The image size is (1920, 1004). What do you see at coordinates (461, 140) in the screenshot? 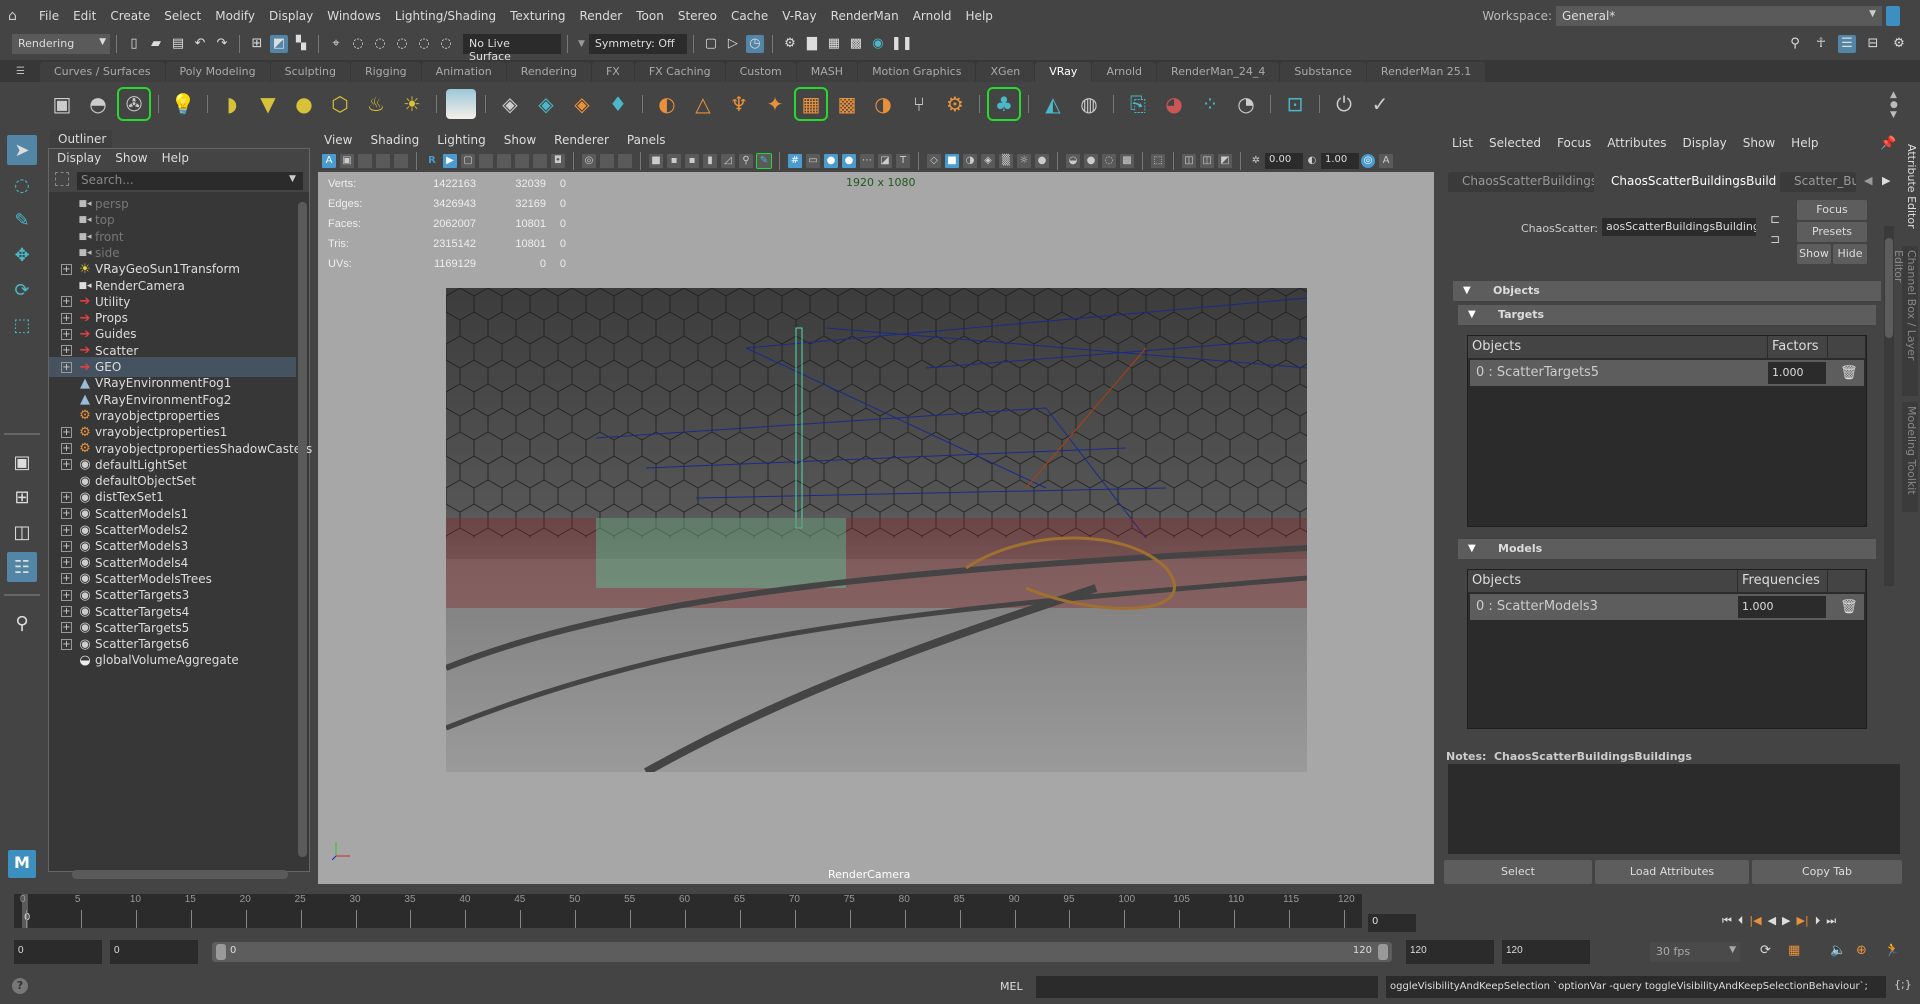
I see `viewport-menu-lighting: Lighting` at bounding box center [461, 140].